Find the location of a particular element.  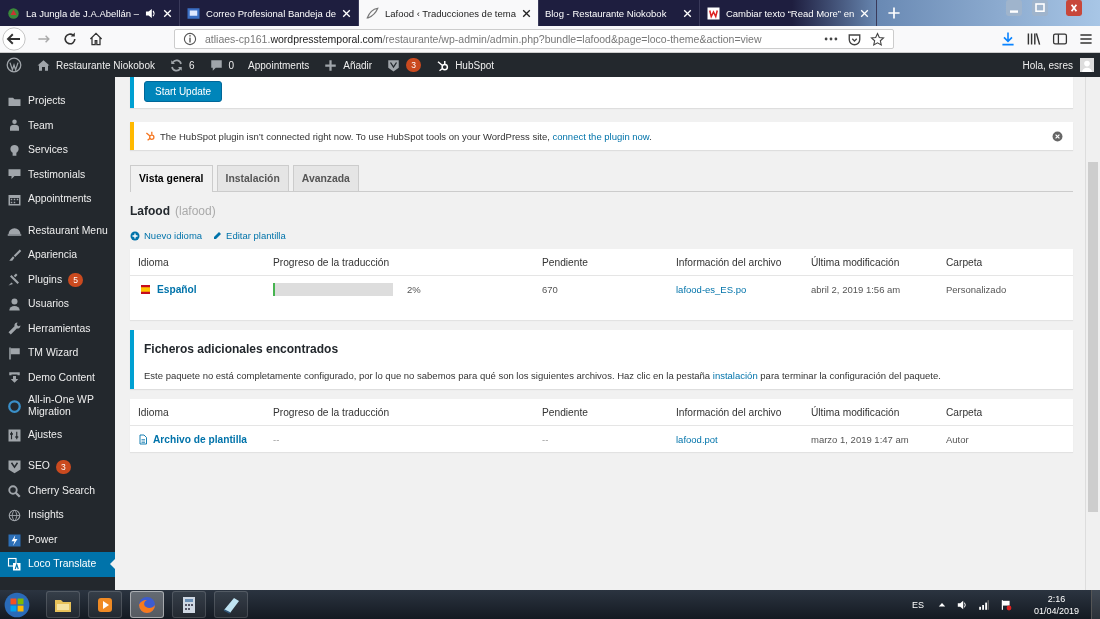

sidebar-item: All-in-One WP Migration is located at coordinates (57, 406).